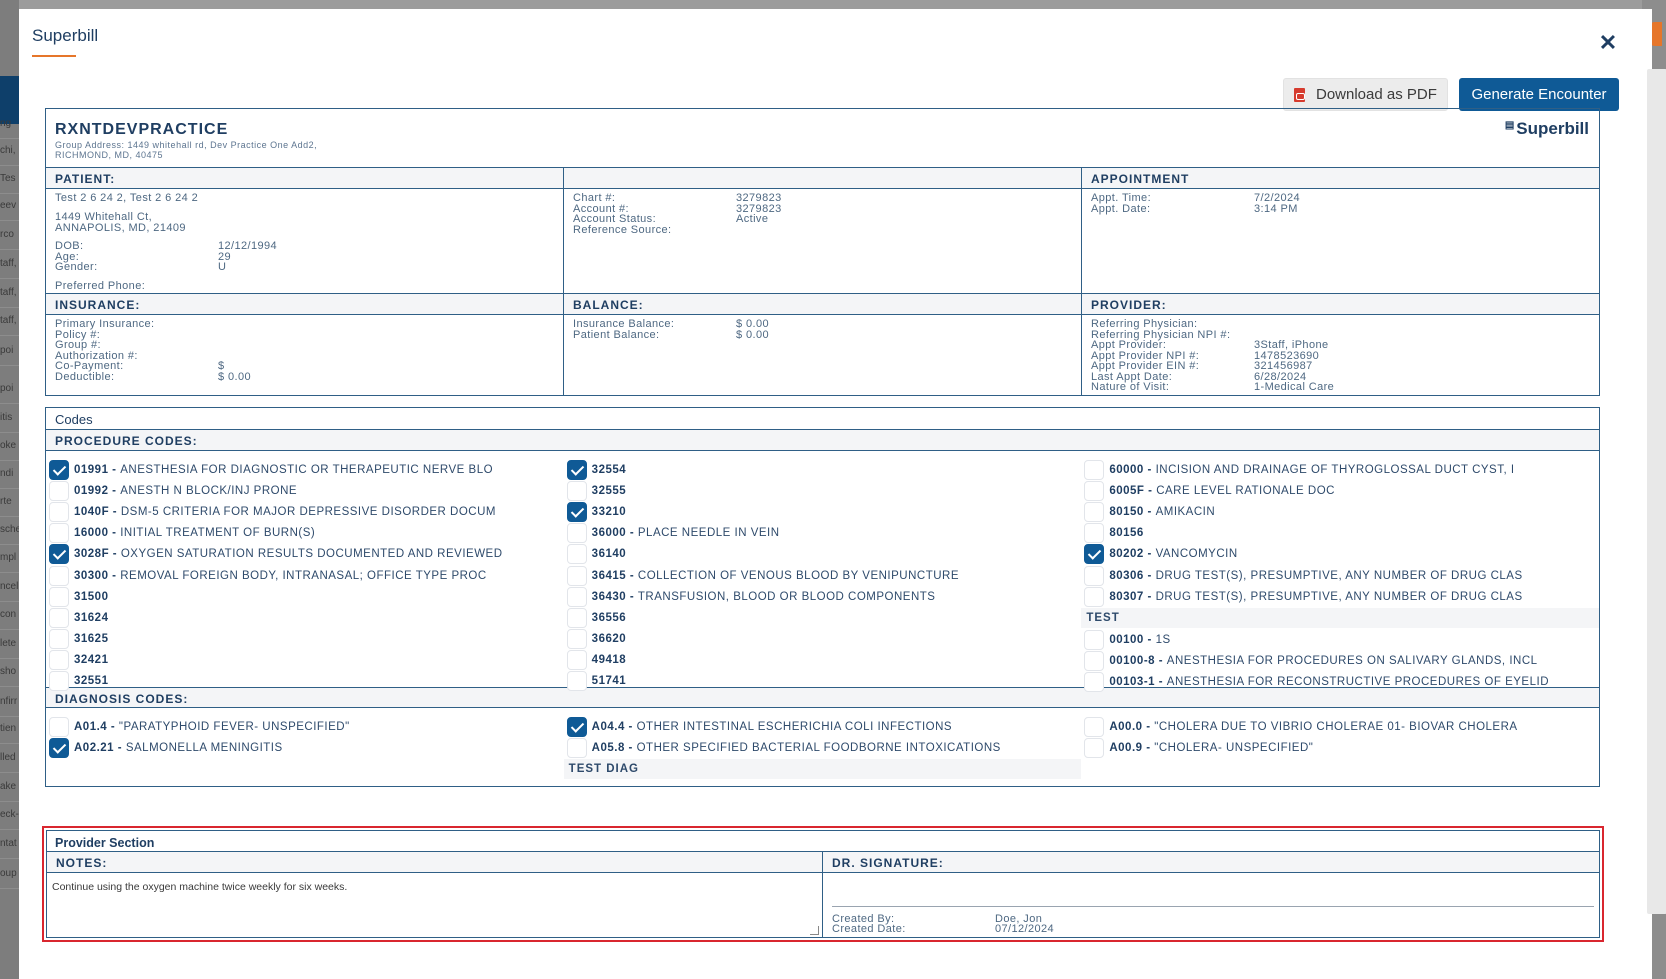  What do you see at coordinates (1126, 469) in the screenshot?
I see `code-number: 60000` at bounding box center [1126, 469].